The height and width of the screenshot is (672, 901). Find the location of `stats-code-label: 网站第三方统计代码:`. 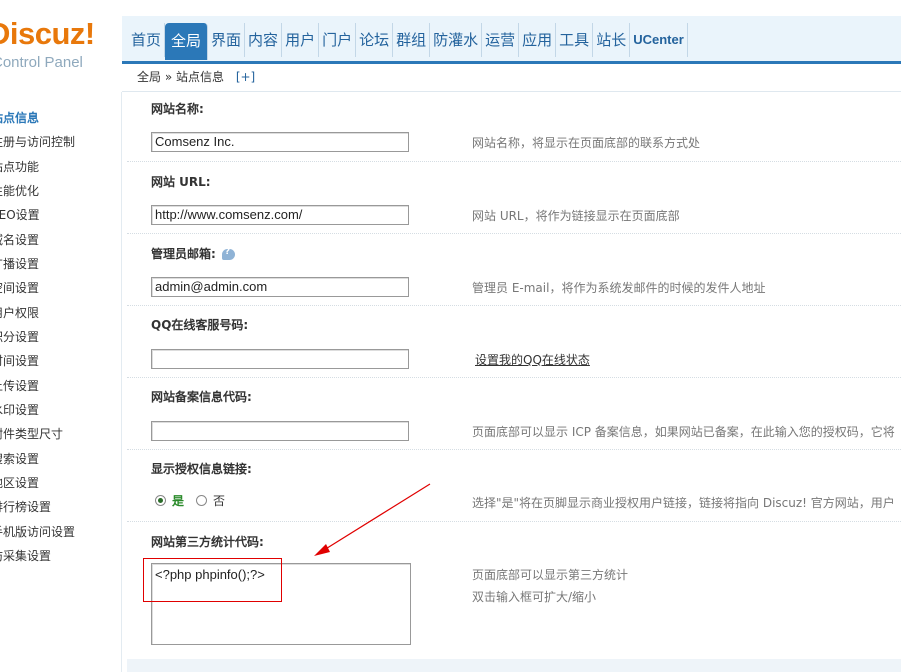

stats-code-label: 网站第三方统计代码: is located at coordinates (207, 542).